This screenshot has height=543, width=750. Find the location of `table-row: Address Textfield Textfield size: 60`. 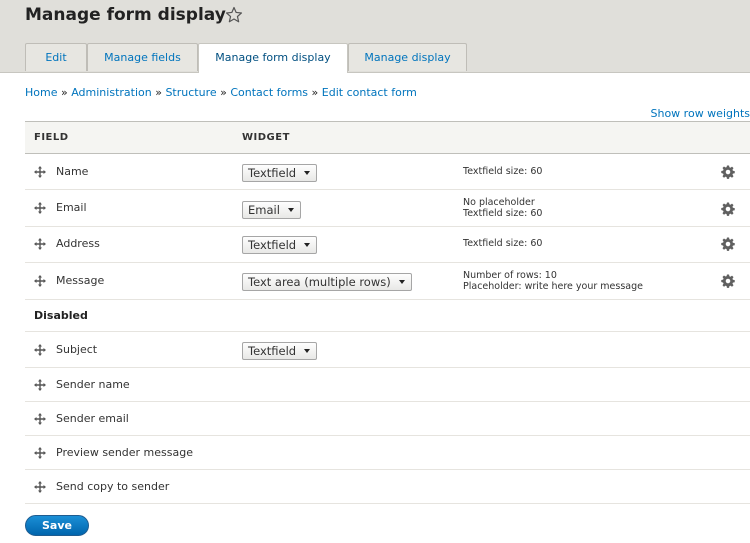

table-row: Address Textfield Textfield size: 60 is located at coordinates (387, 245).